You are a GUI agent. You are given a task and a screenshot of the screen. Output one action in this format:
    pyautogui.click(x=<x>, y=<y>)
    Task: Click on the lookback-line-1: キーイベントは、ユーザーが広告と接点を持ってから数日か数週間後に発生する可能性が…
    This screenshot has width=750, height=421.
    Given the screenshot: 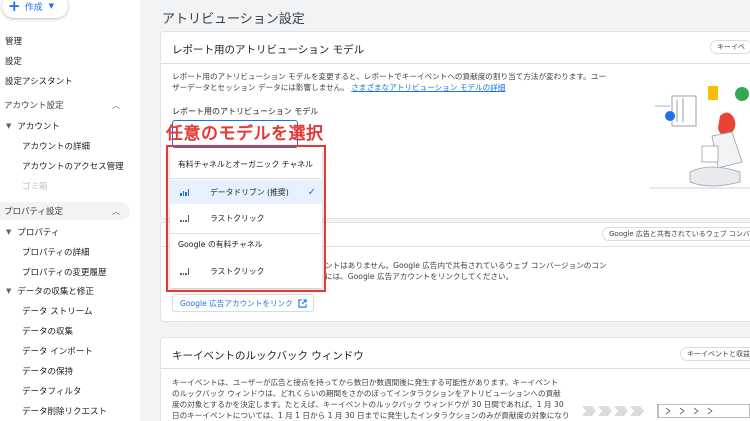 What is the action you would take?
    pyautogui.click(x=365, y=382)
    